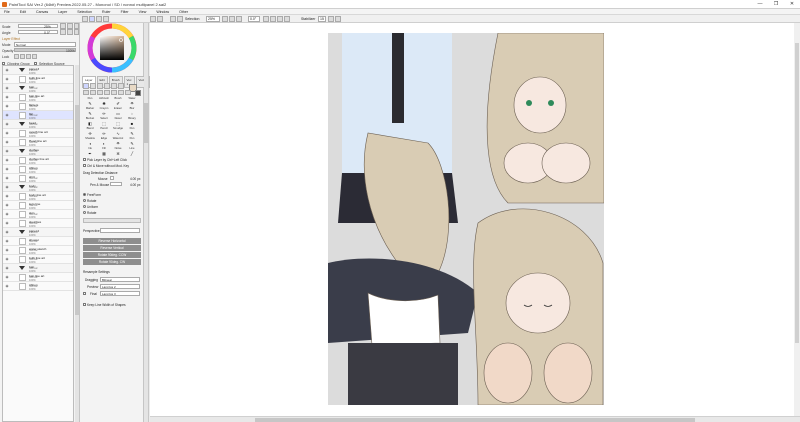 This screenshot has width=800, height=422. Describe the element at coordinates (38, 115) in the screenshot. I see `layer-row: ◉ flat Normal 100%` at that location.